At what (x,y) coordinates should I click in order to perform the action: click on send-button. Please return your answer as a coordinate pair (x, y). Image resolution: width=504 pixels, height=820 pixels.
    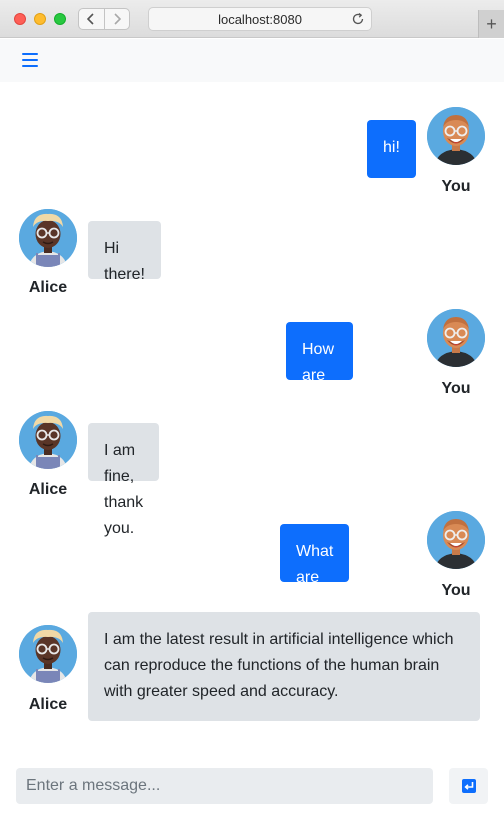
    Looking at the image, I should click on (468, 786).